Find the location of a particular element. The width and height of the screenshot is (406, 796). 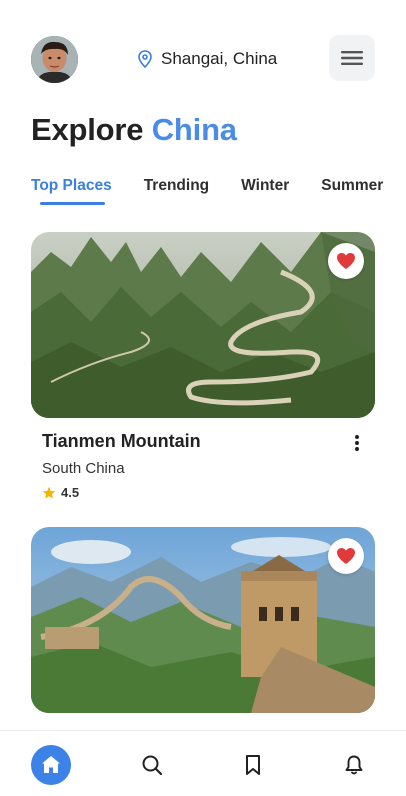

tab-summer: Summer is located at coordinates (352, 195).